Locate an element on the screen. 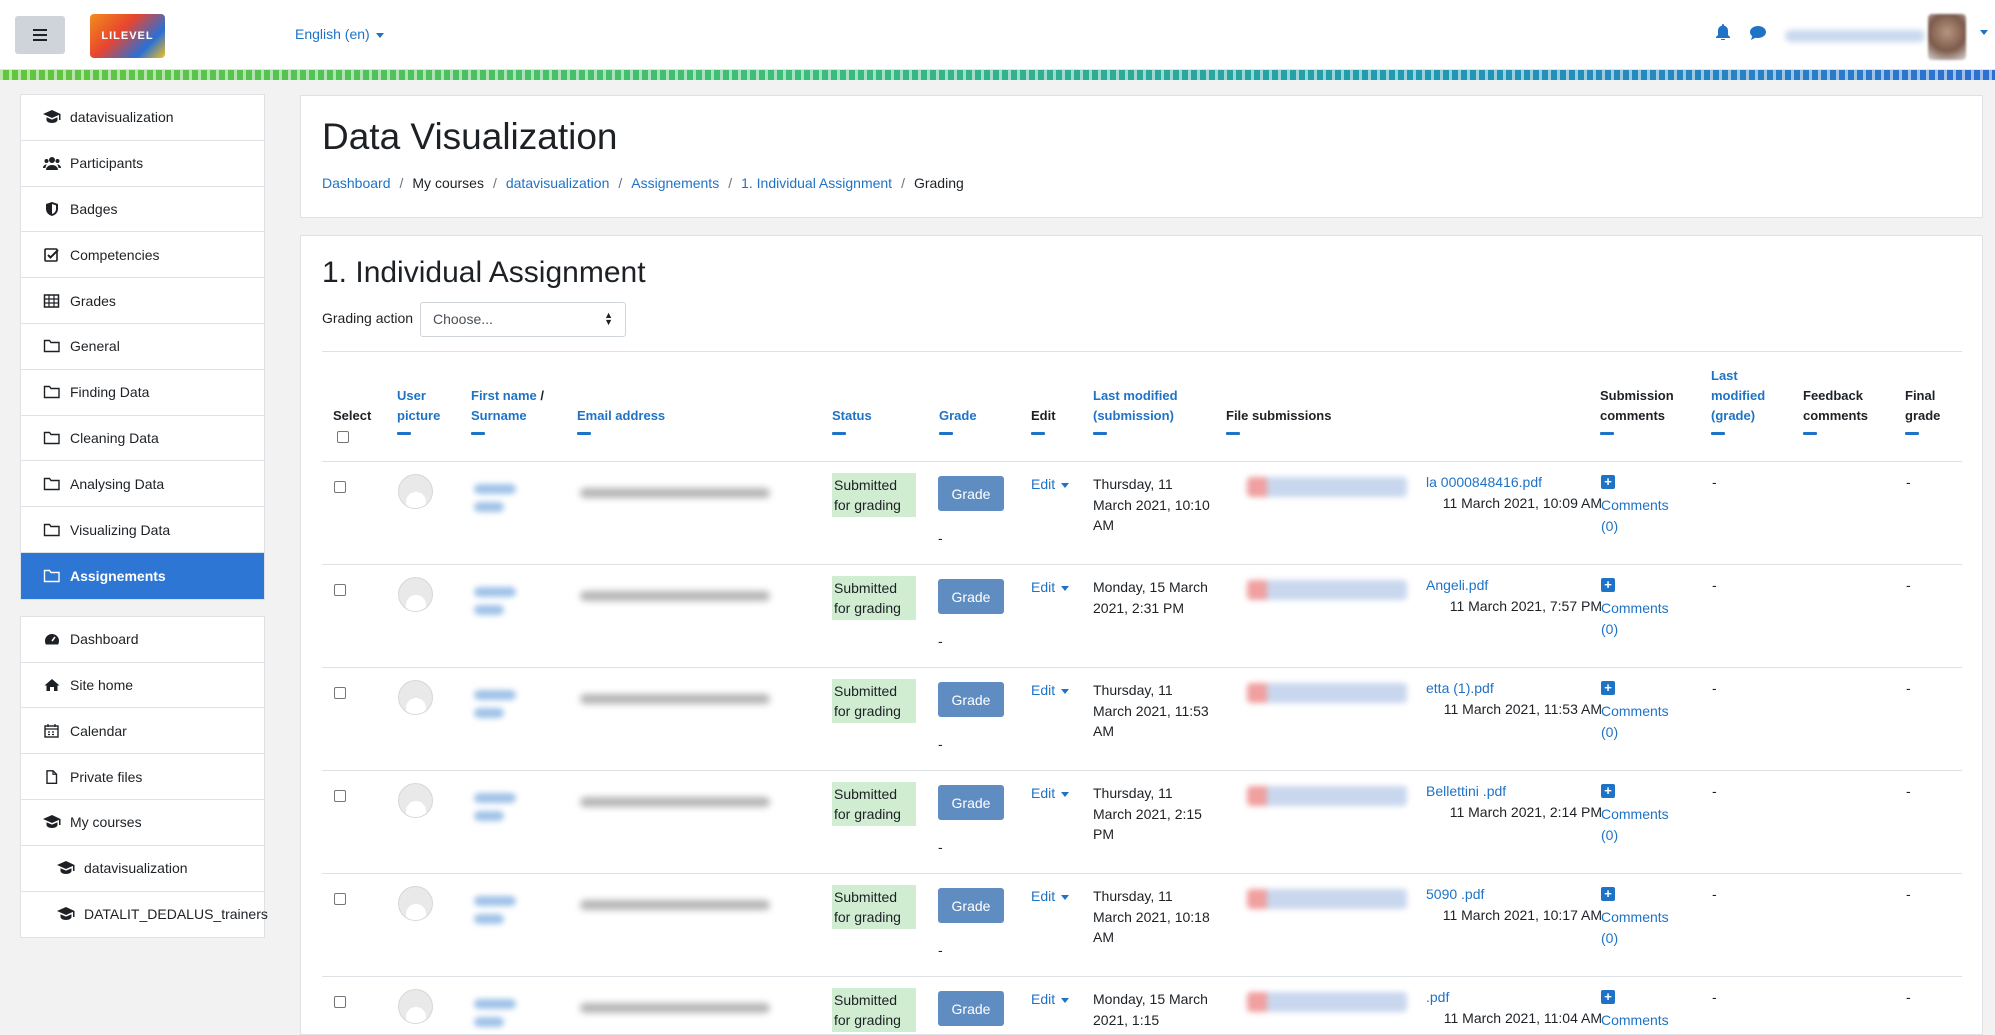 The width and height of the screenshot is (1995, 1035). menu-toggle-button is located at coordinates (40, 35).